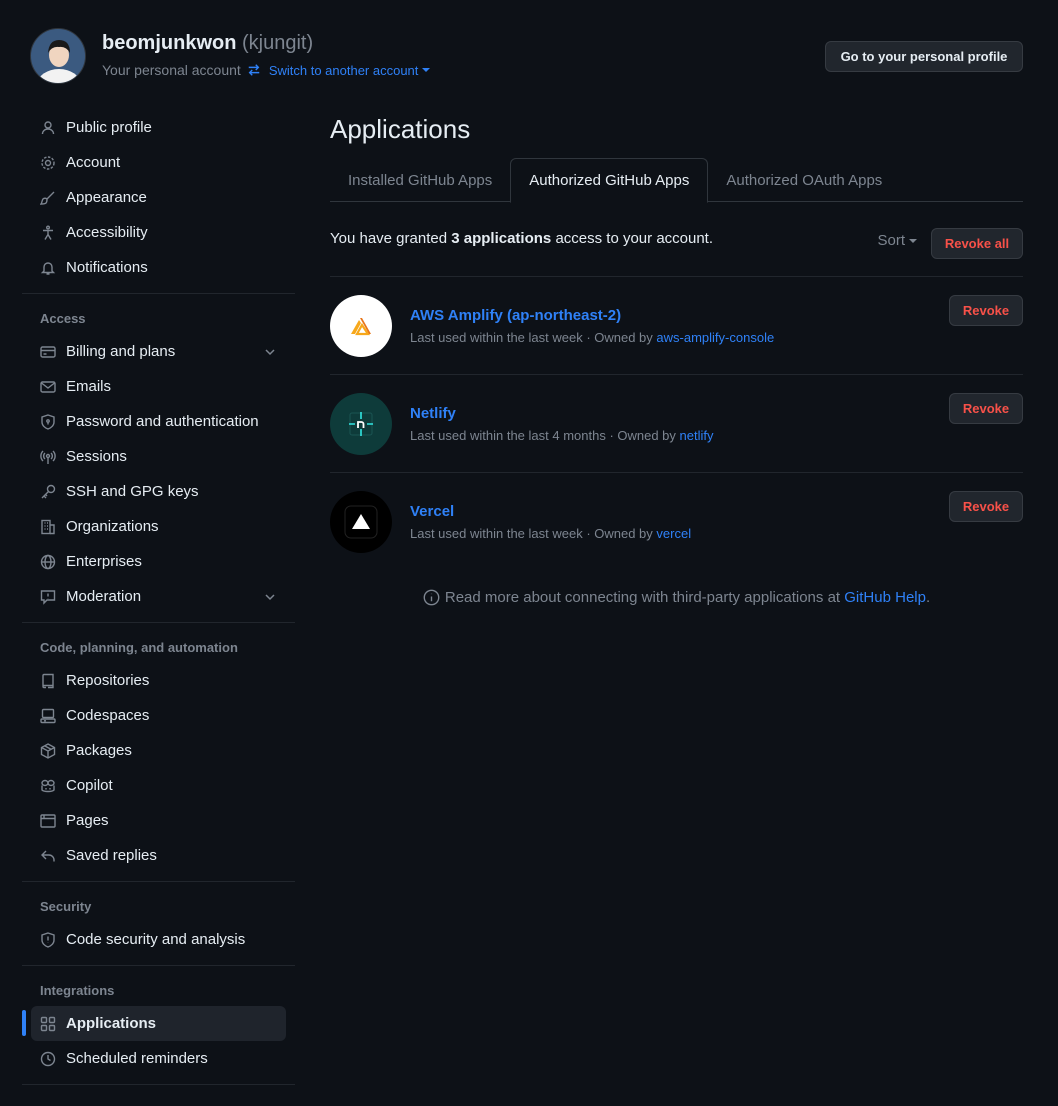  I want to click on shield-icon, so click(48, 939).